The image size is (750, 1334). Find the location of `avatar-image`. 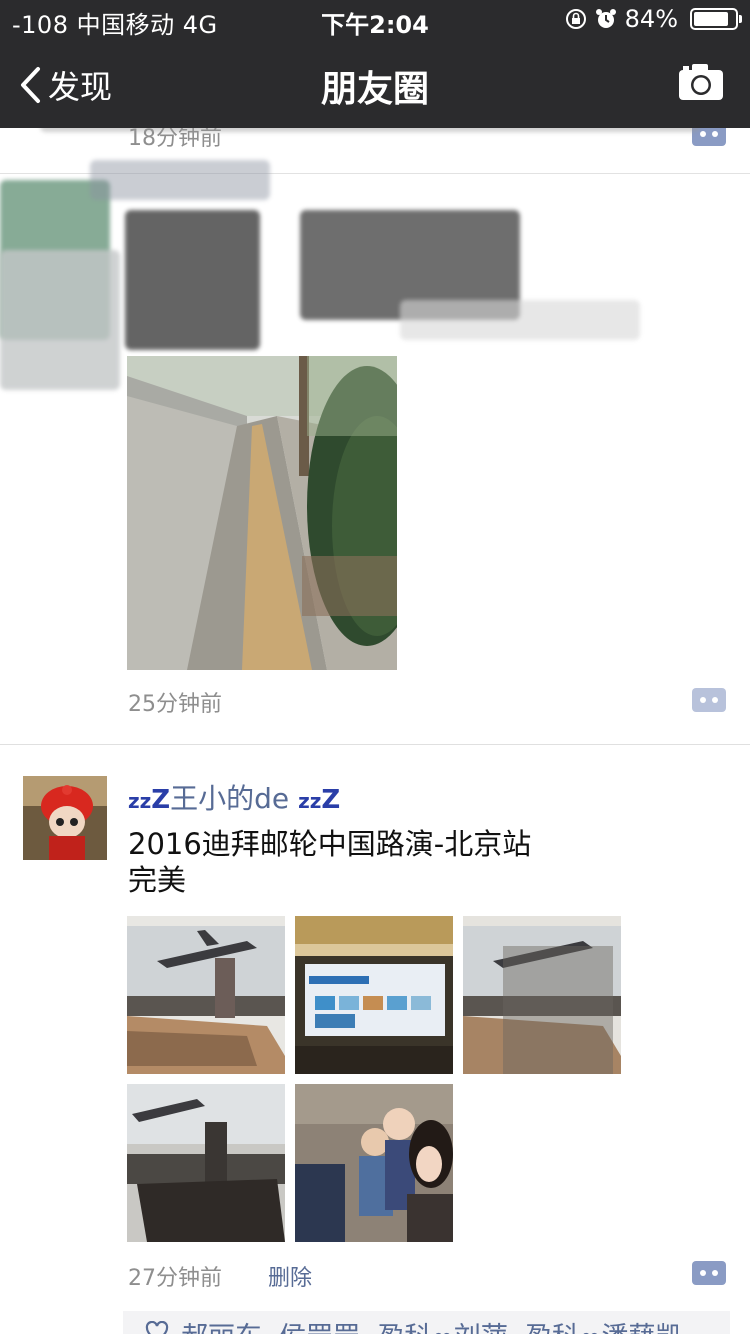

avatar-image is located at coordinates (65, 818).